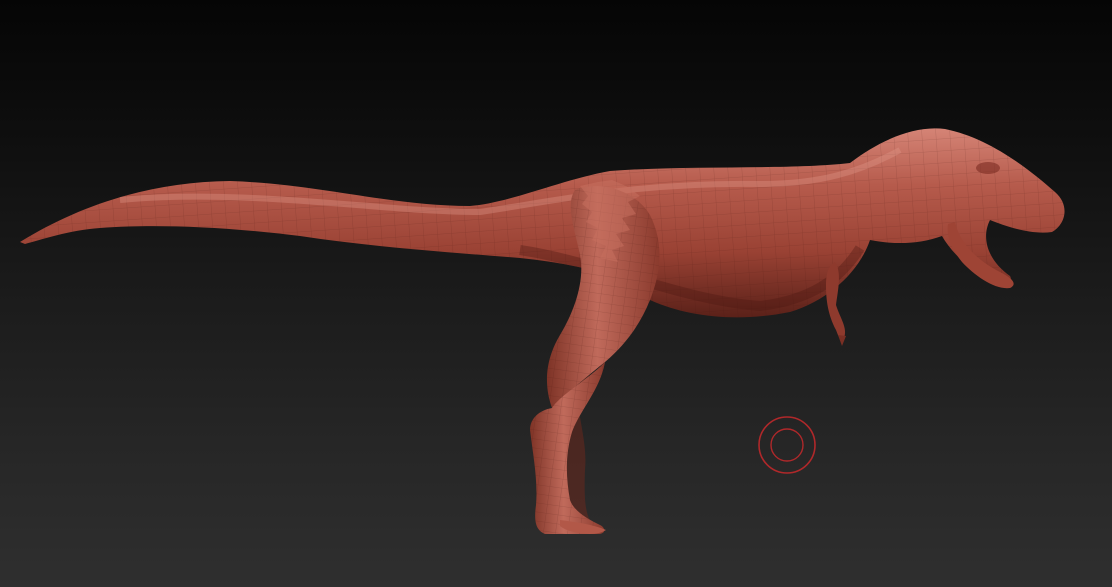  I want to click on arm-claw, so click(842, 340).